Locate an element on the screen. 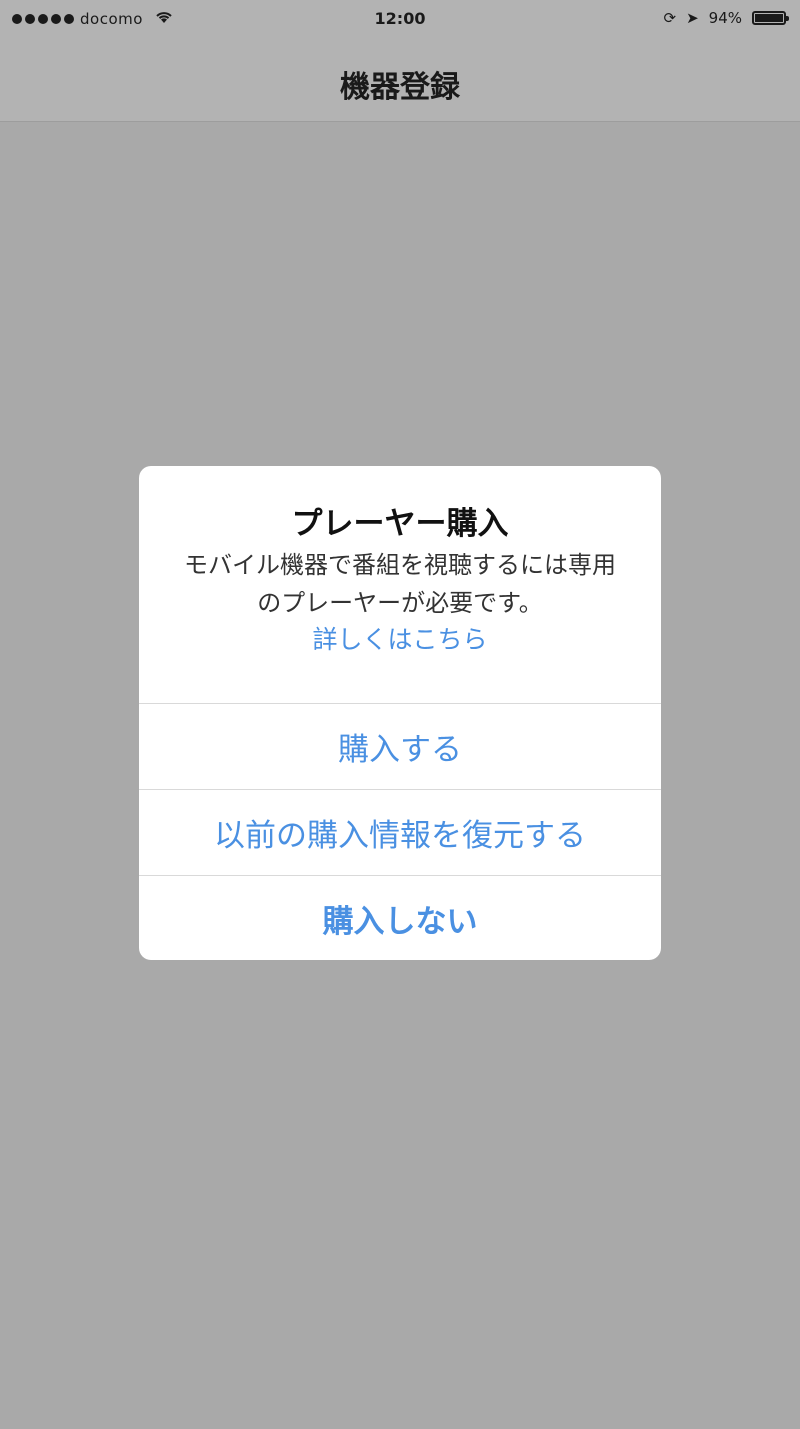 The height and width of the screenshot is (1429, 800). page-title: 機器登録 is located at coordinates (400, 87).